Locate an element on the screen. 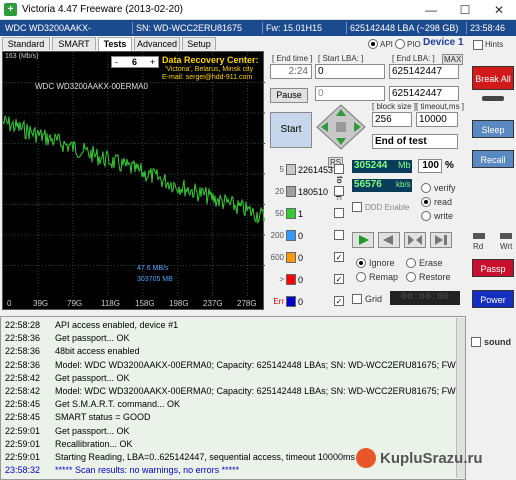 The image size is (516, 480). mb-unit: Mb is located at coordinates (404, 165).